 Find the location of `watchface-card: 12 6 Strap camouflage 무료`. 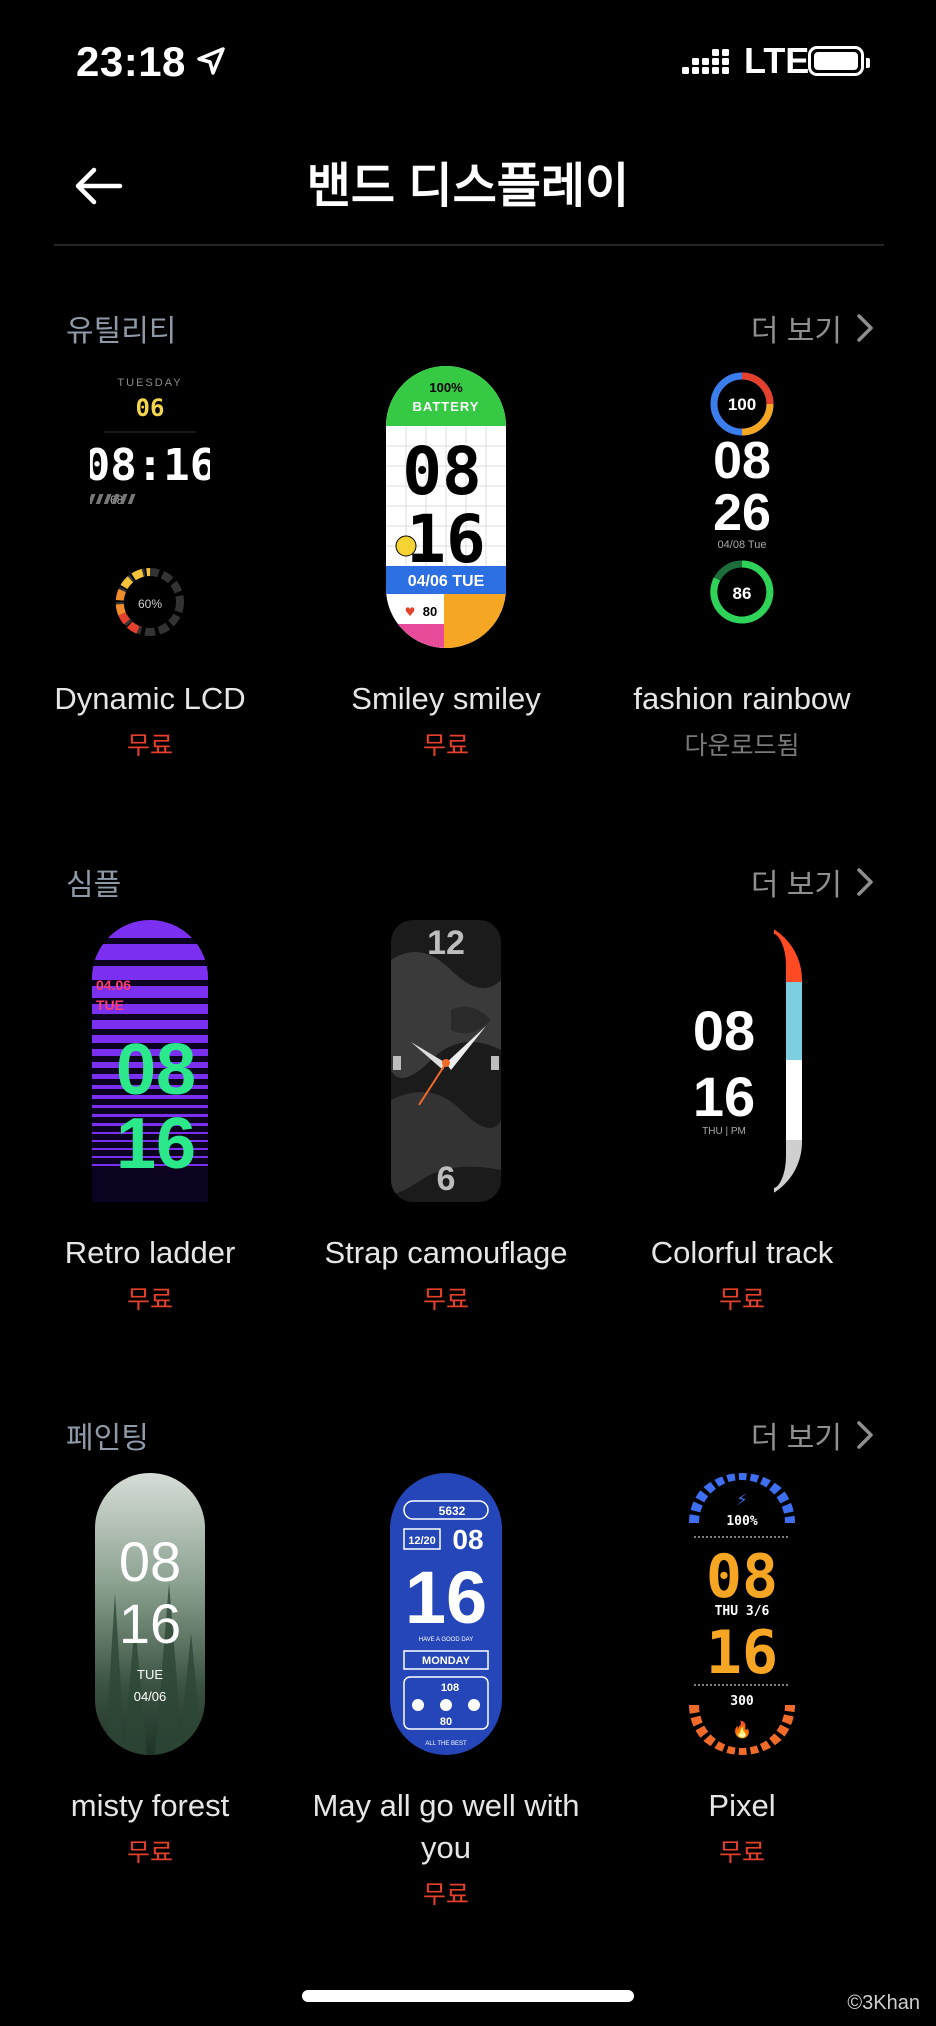

watchface-card: 12 6 Strap camouflage 무료 is located at coordinates (446, 1118).